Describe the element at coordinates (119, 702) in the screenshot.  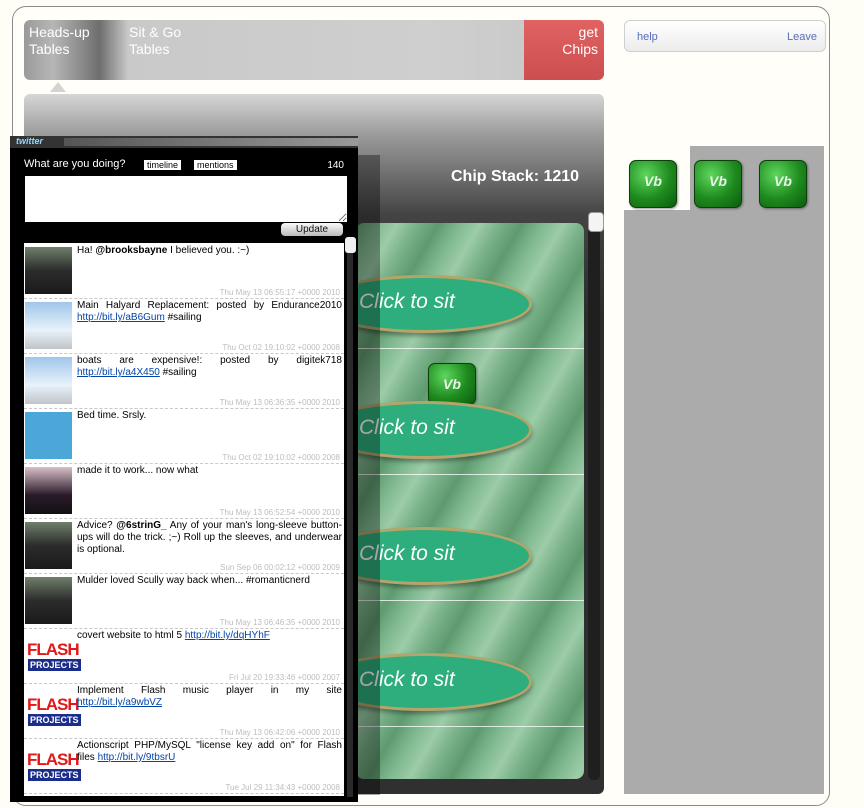
I see `tweet-link: http://bit.ly/a9wbVZ` at that location.